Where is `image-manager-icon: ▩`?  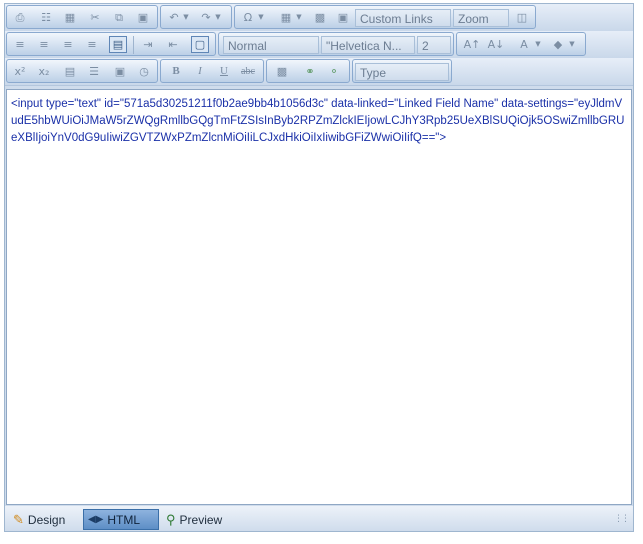
image-manager-icon: ▩ is located at coordinates (320, 17).